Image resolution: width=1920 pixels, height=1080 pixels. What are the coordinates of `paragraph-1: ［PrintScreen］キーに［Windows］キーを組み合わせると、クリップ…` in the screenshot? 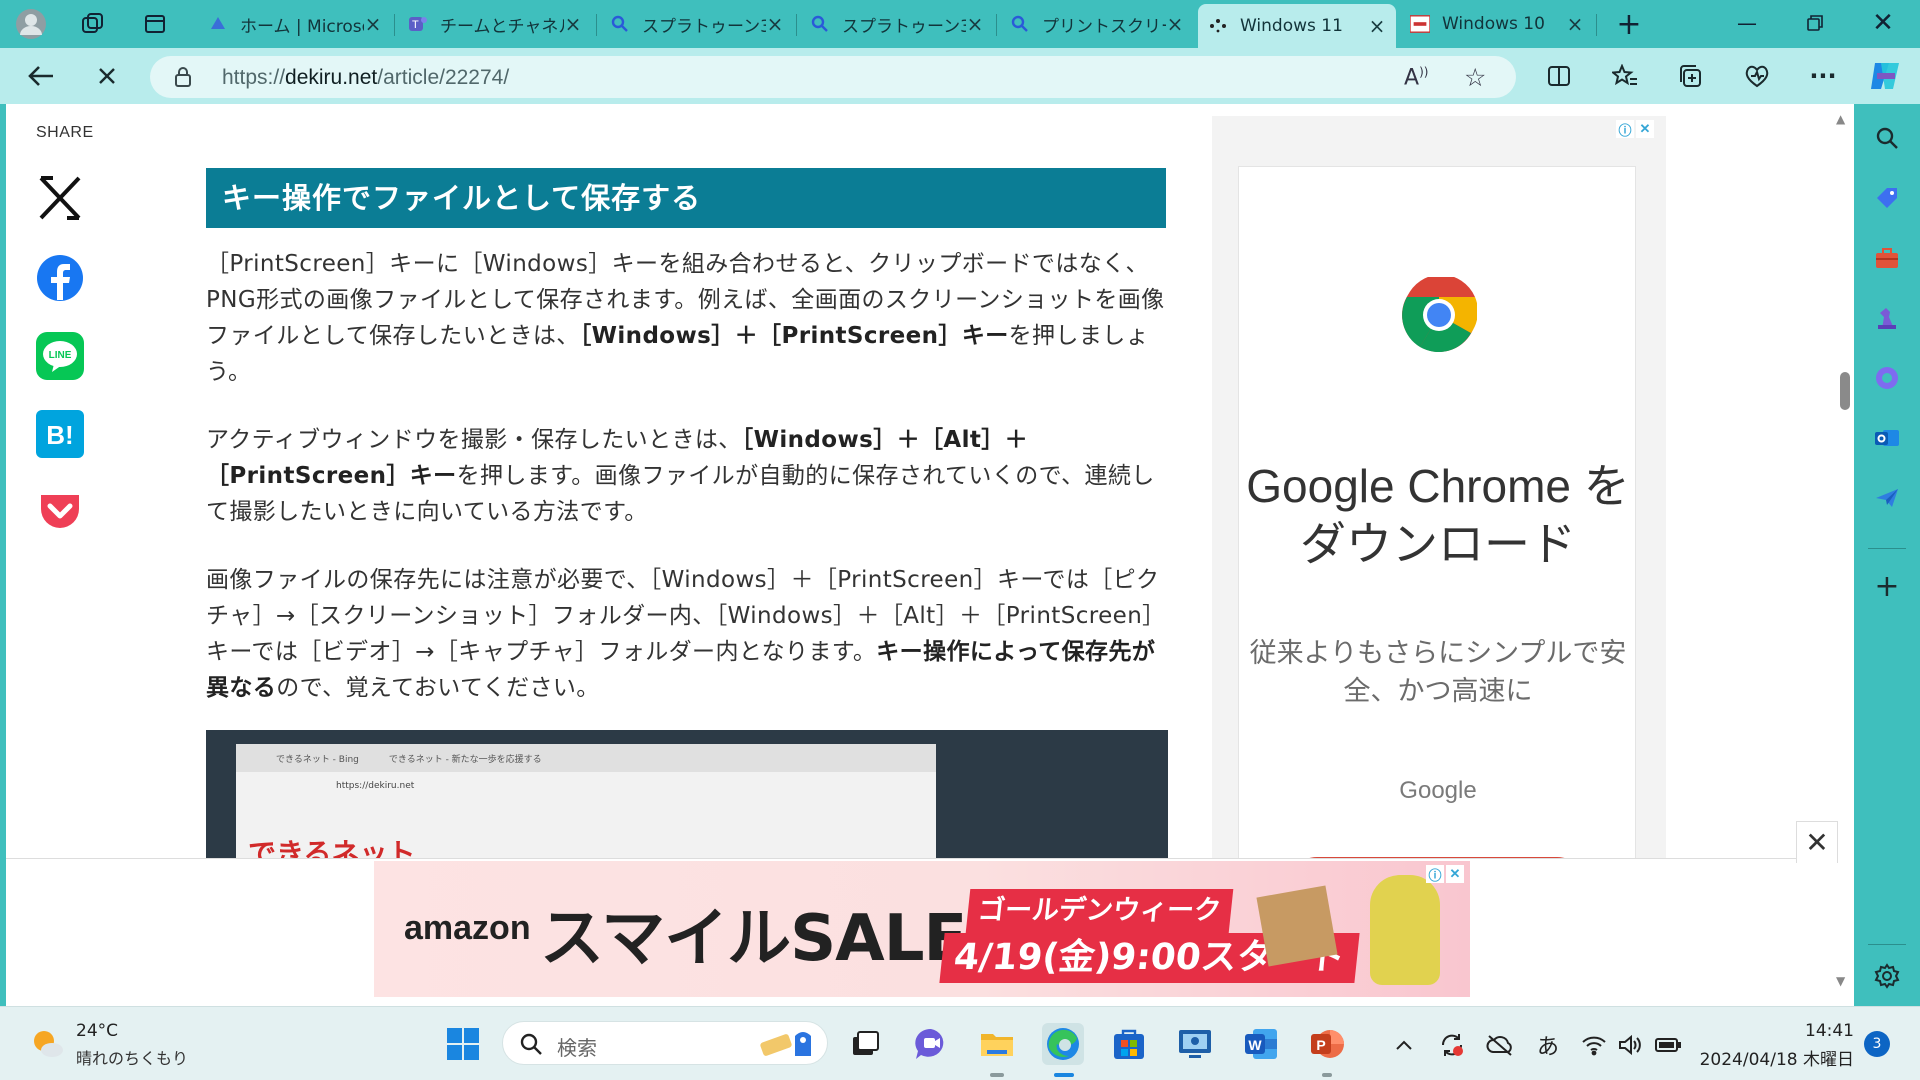 It's located at (686, 318).